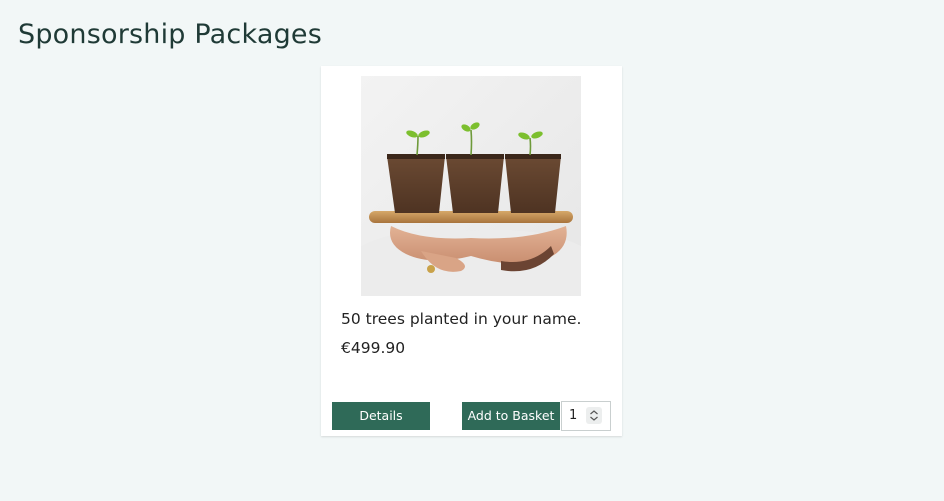 The width and height of the screenshot is (944, 501). What do you see at coordinates (461, 319) in the screenshot?
I see `product-title: 50 trees planted in your name.` at bounding box center [461, 319].